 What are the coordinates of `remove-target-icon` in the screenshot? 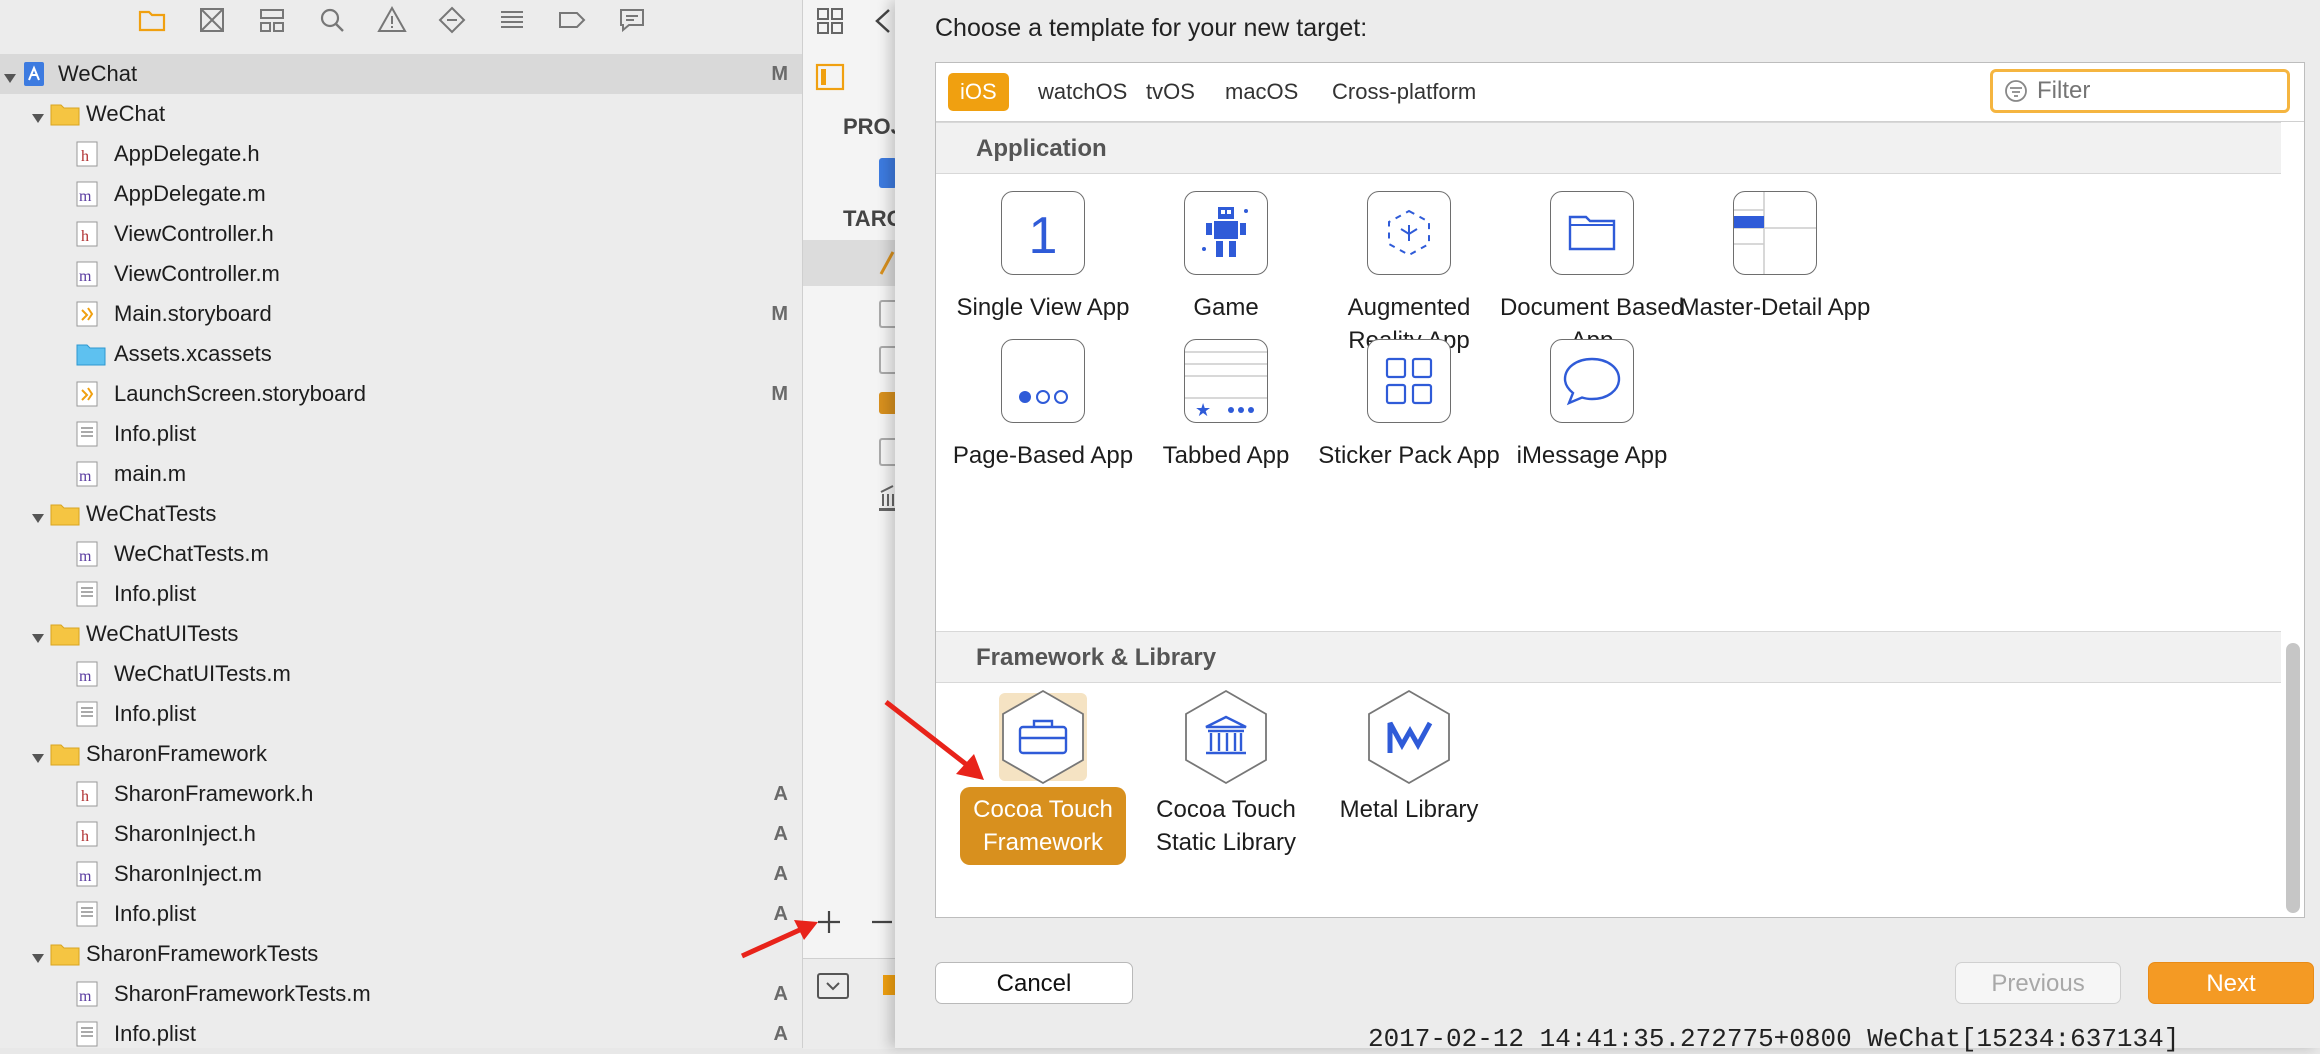 It's located at (882, 922).